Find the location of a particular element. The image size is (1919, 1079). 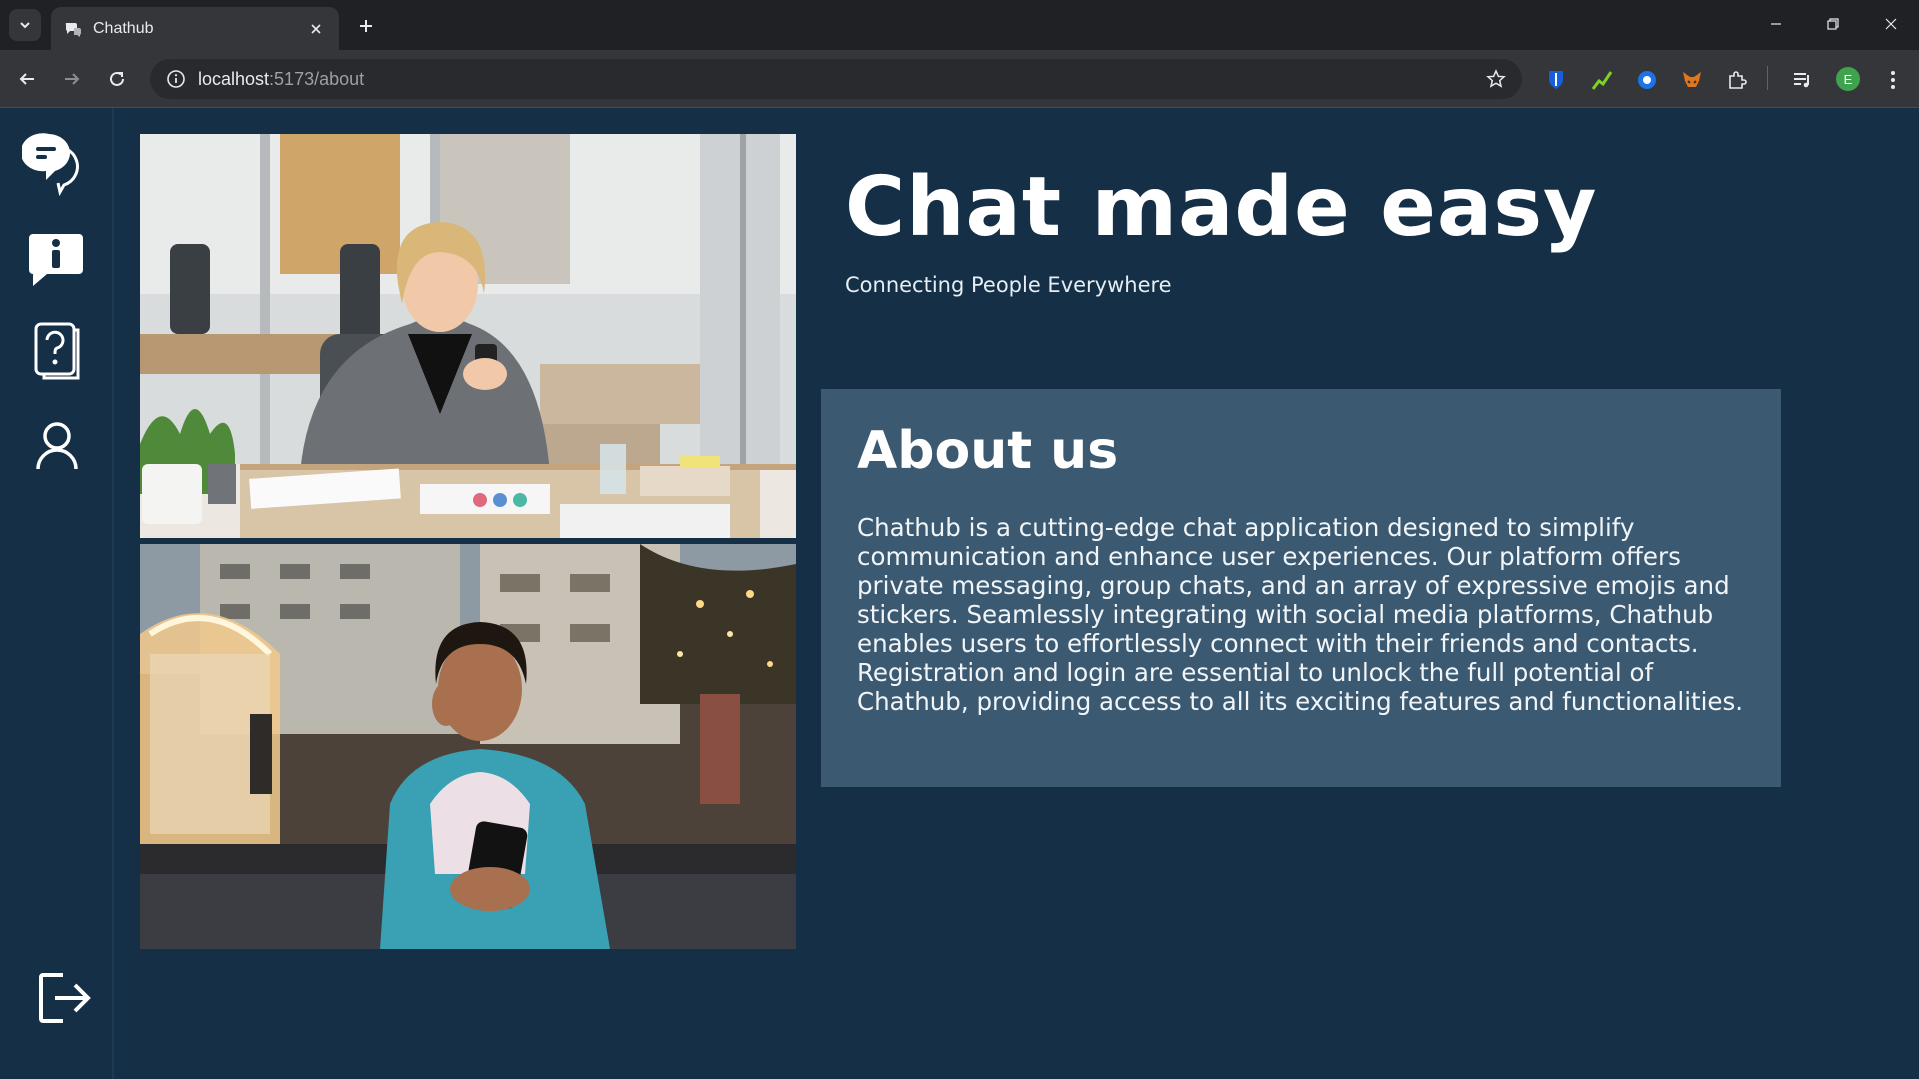

new-tab-button is located at coordinates (366, 26).